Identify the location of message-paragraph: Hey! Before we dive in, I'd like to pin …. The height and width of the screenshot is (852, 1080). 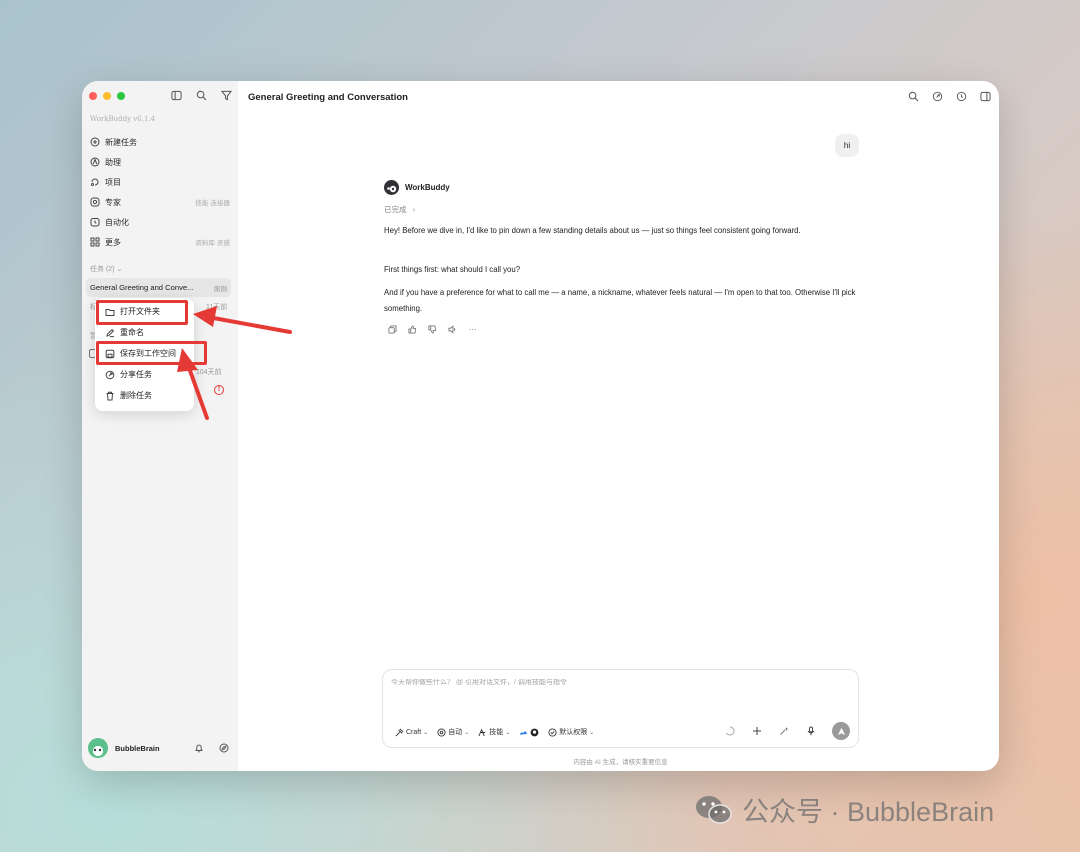
(592, 230).